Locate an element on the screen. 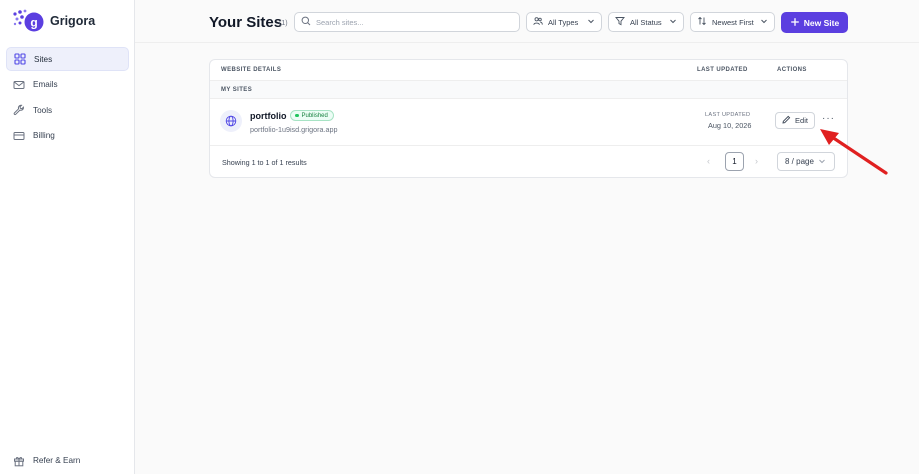 This screenshot has height=474, width=919. table-header: WEBSITE DETAILS LAST UPDATED ACTIONS is located at coordinates (528, 70).